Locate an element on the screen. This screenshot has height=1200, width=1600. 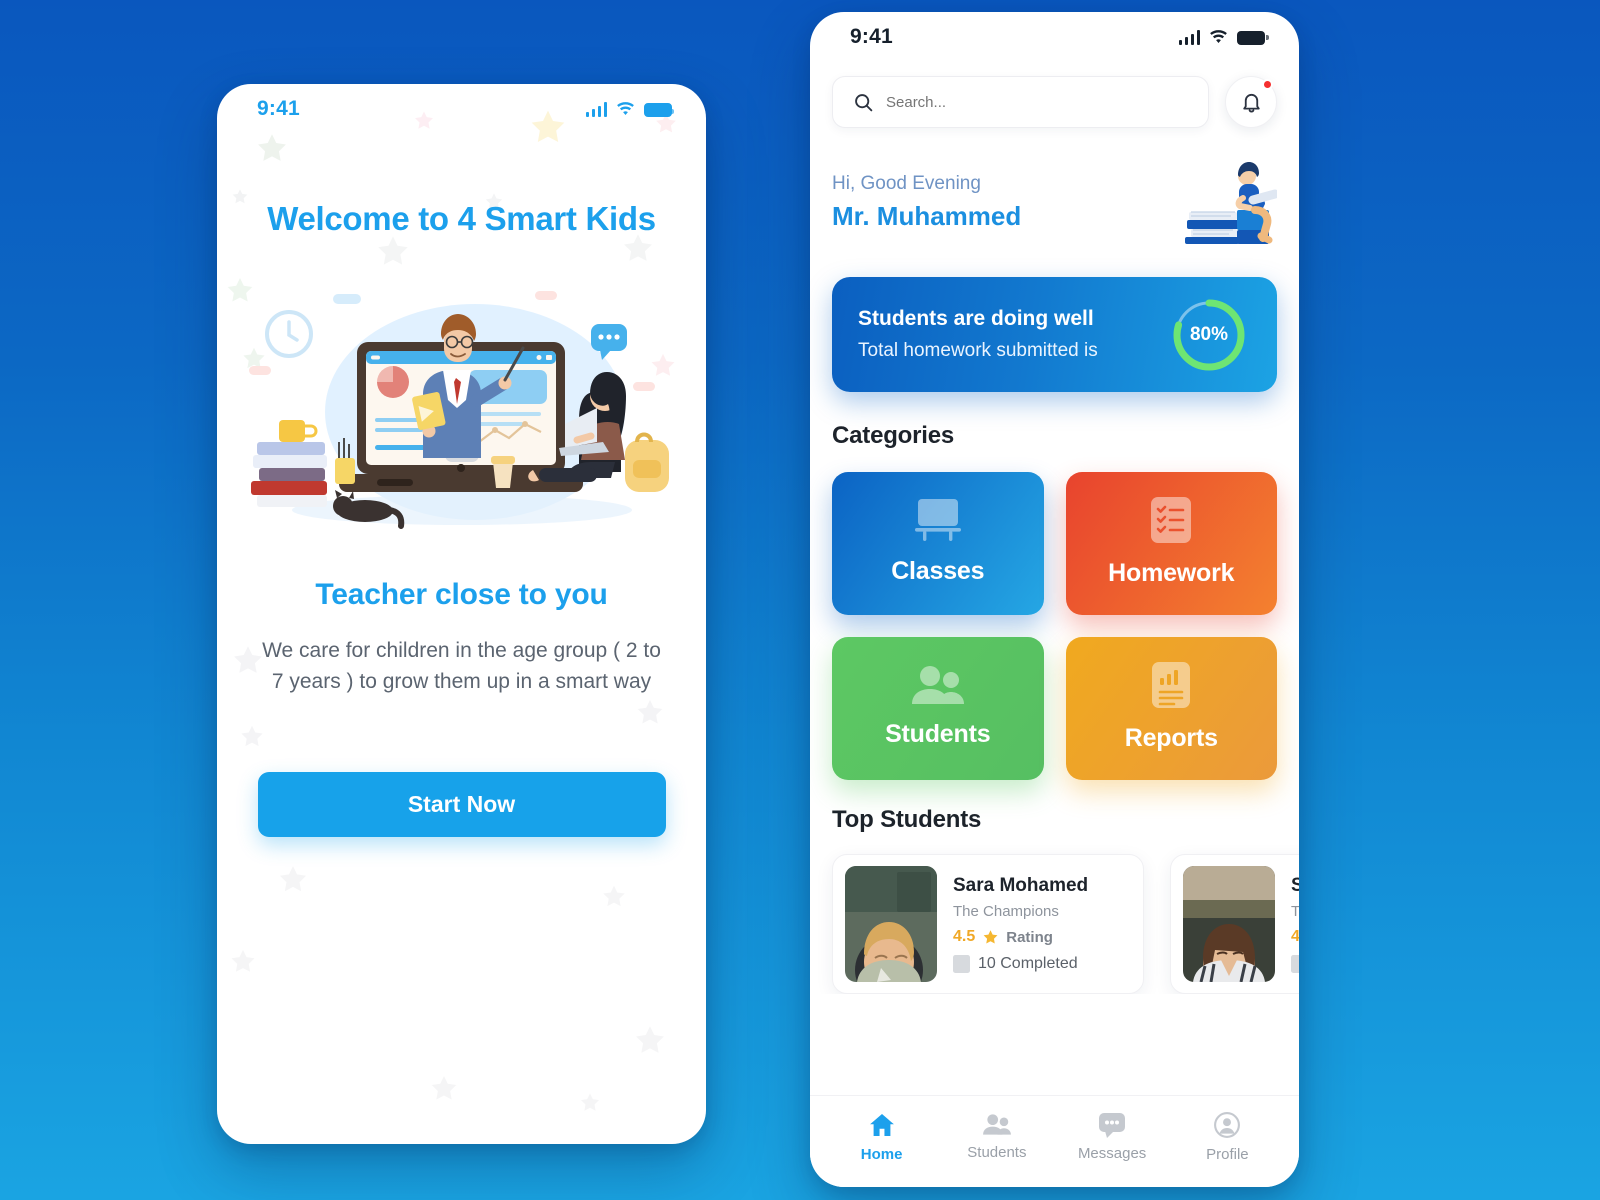
online-teaching-illustration is located at coordinates (461, 407).